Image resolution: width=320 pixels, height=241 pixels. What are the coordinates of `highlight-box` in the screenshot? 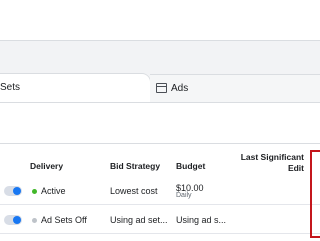 It's located at (315, 194).